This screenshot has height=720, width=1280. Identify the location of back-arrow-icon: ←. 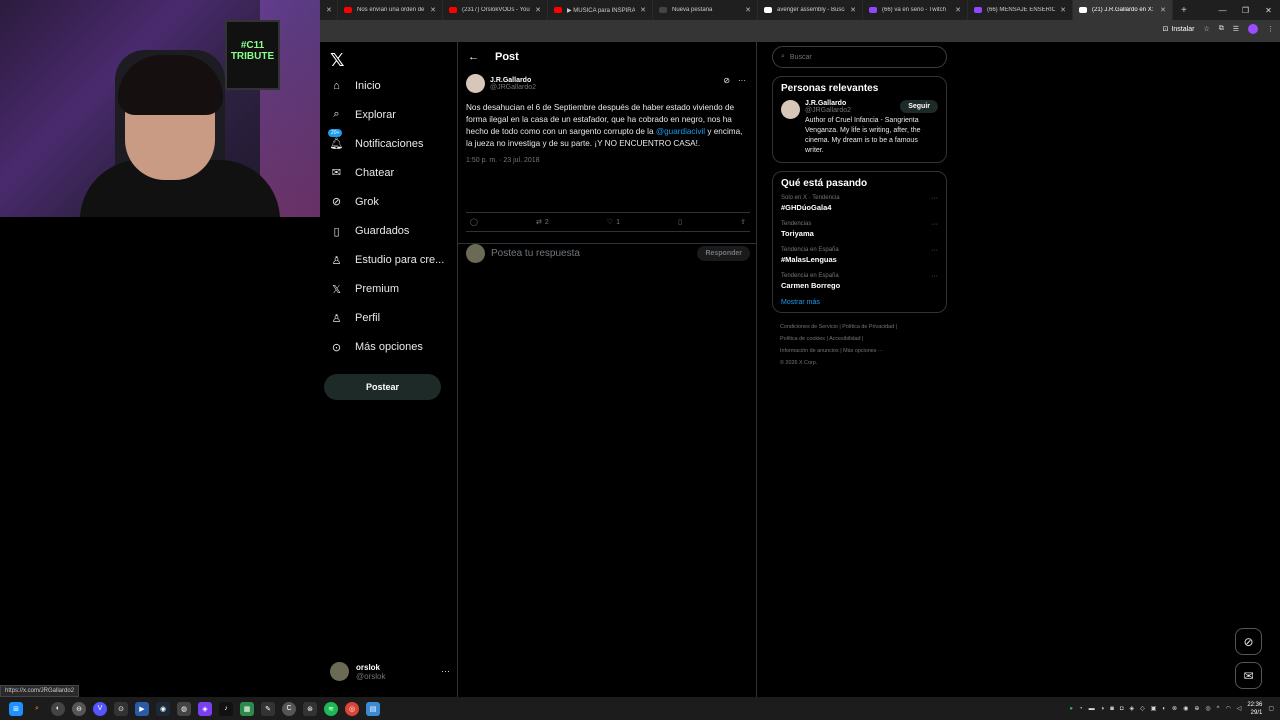
(473, 57).